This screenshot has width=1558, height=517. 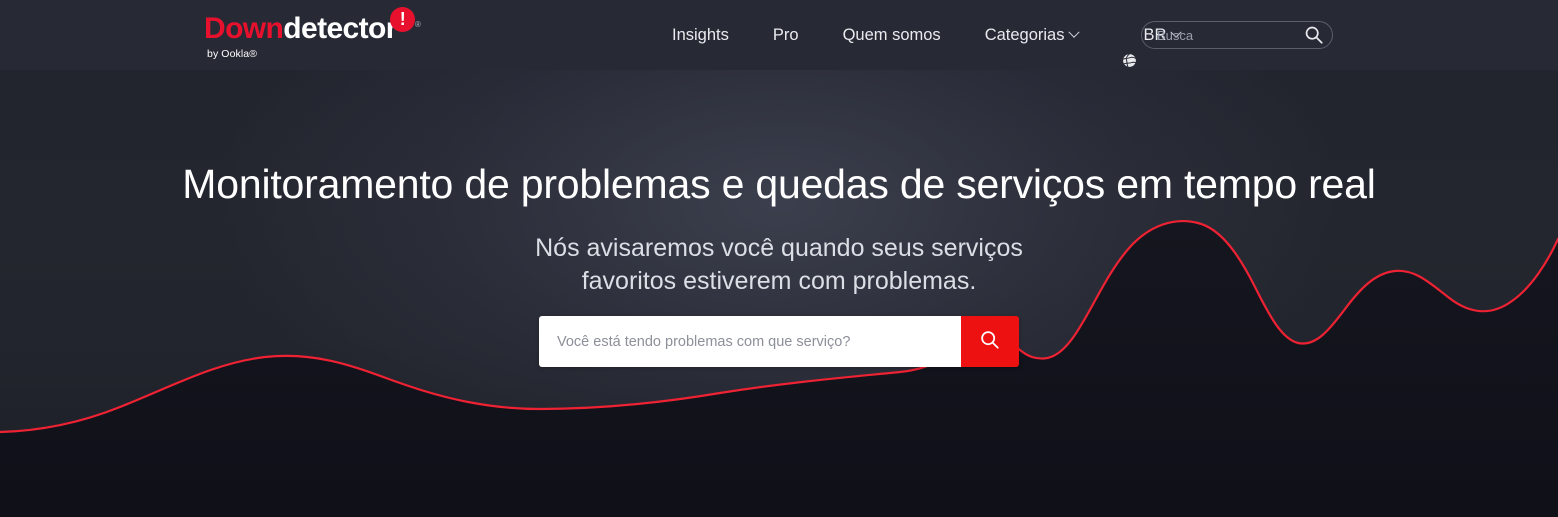 I want to click on alert-badge-icon: !, so click(x=402, y=19).